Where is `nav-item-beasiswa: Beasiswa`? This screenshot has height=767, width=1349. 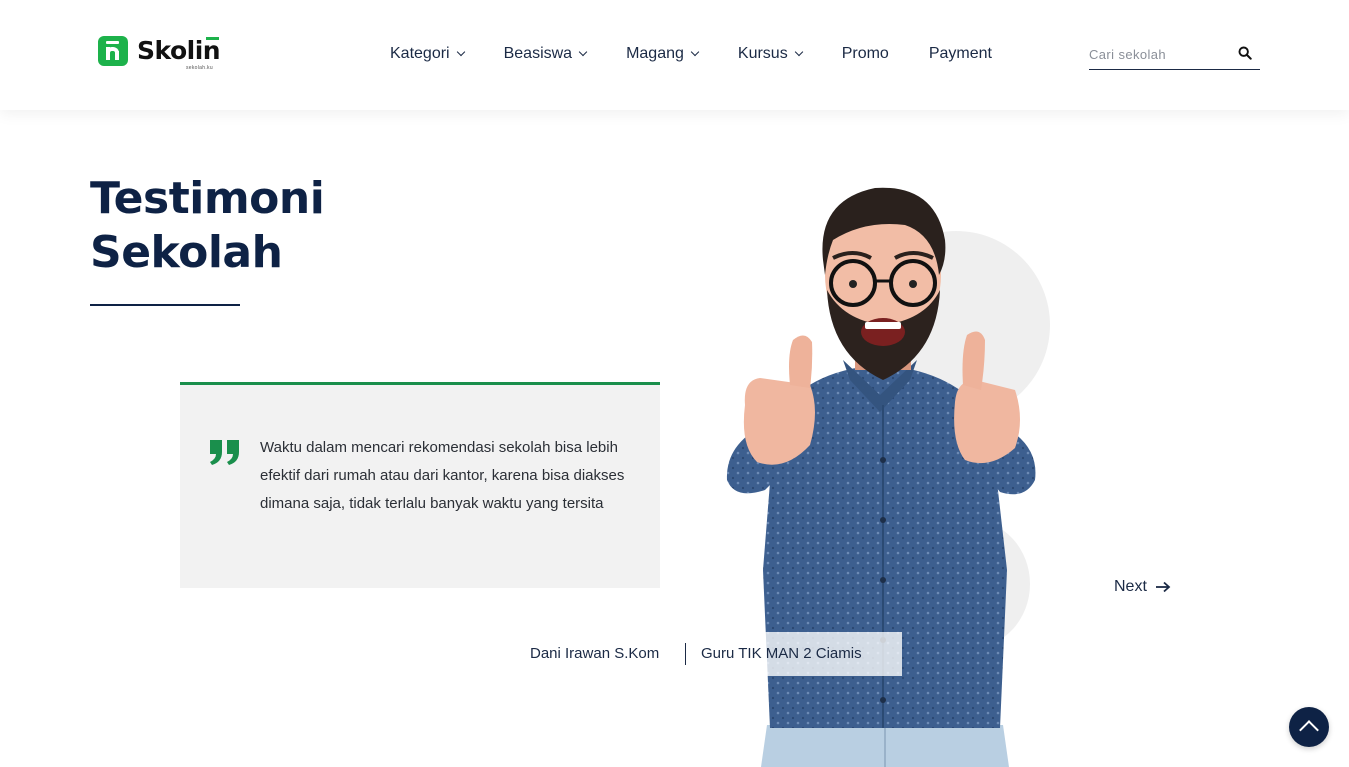
nav-item-beasiswa: Beasiswa is located at coordinates (545, 54).